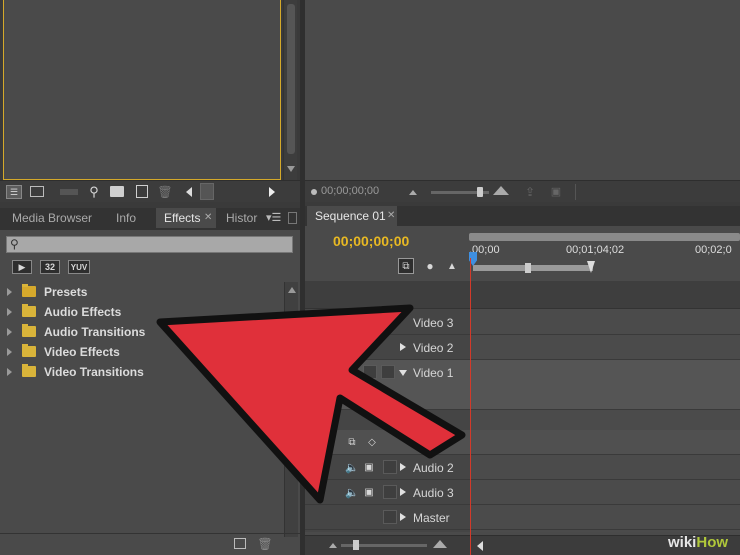 Image resolution: width=740 pixels, height=555 pixels. What do you see at coordinates (712, 542) in the screenshot?
I see `watermark-how: How` at bounding box center [712, 542].